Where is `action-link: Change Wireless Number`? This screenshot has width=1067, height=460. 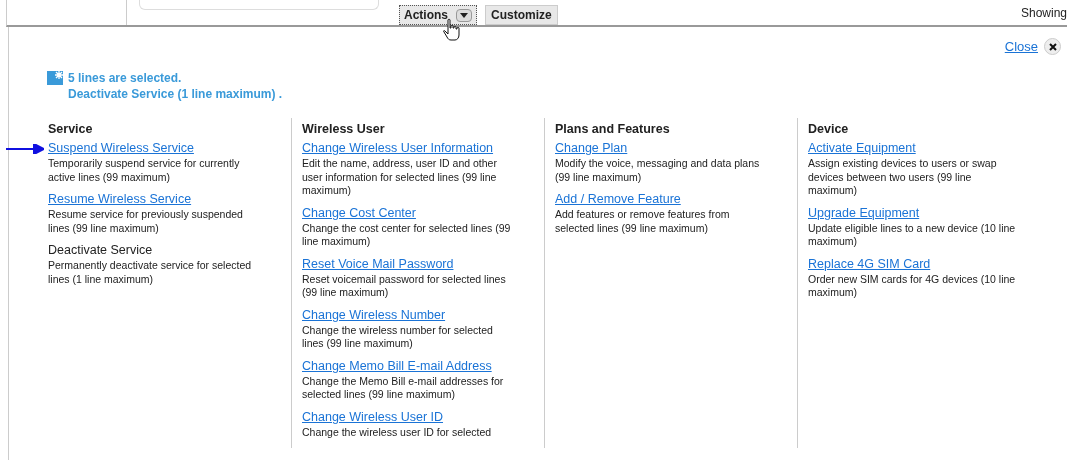
action-link: Change Wireless Number is located at coordinates (374, 315).